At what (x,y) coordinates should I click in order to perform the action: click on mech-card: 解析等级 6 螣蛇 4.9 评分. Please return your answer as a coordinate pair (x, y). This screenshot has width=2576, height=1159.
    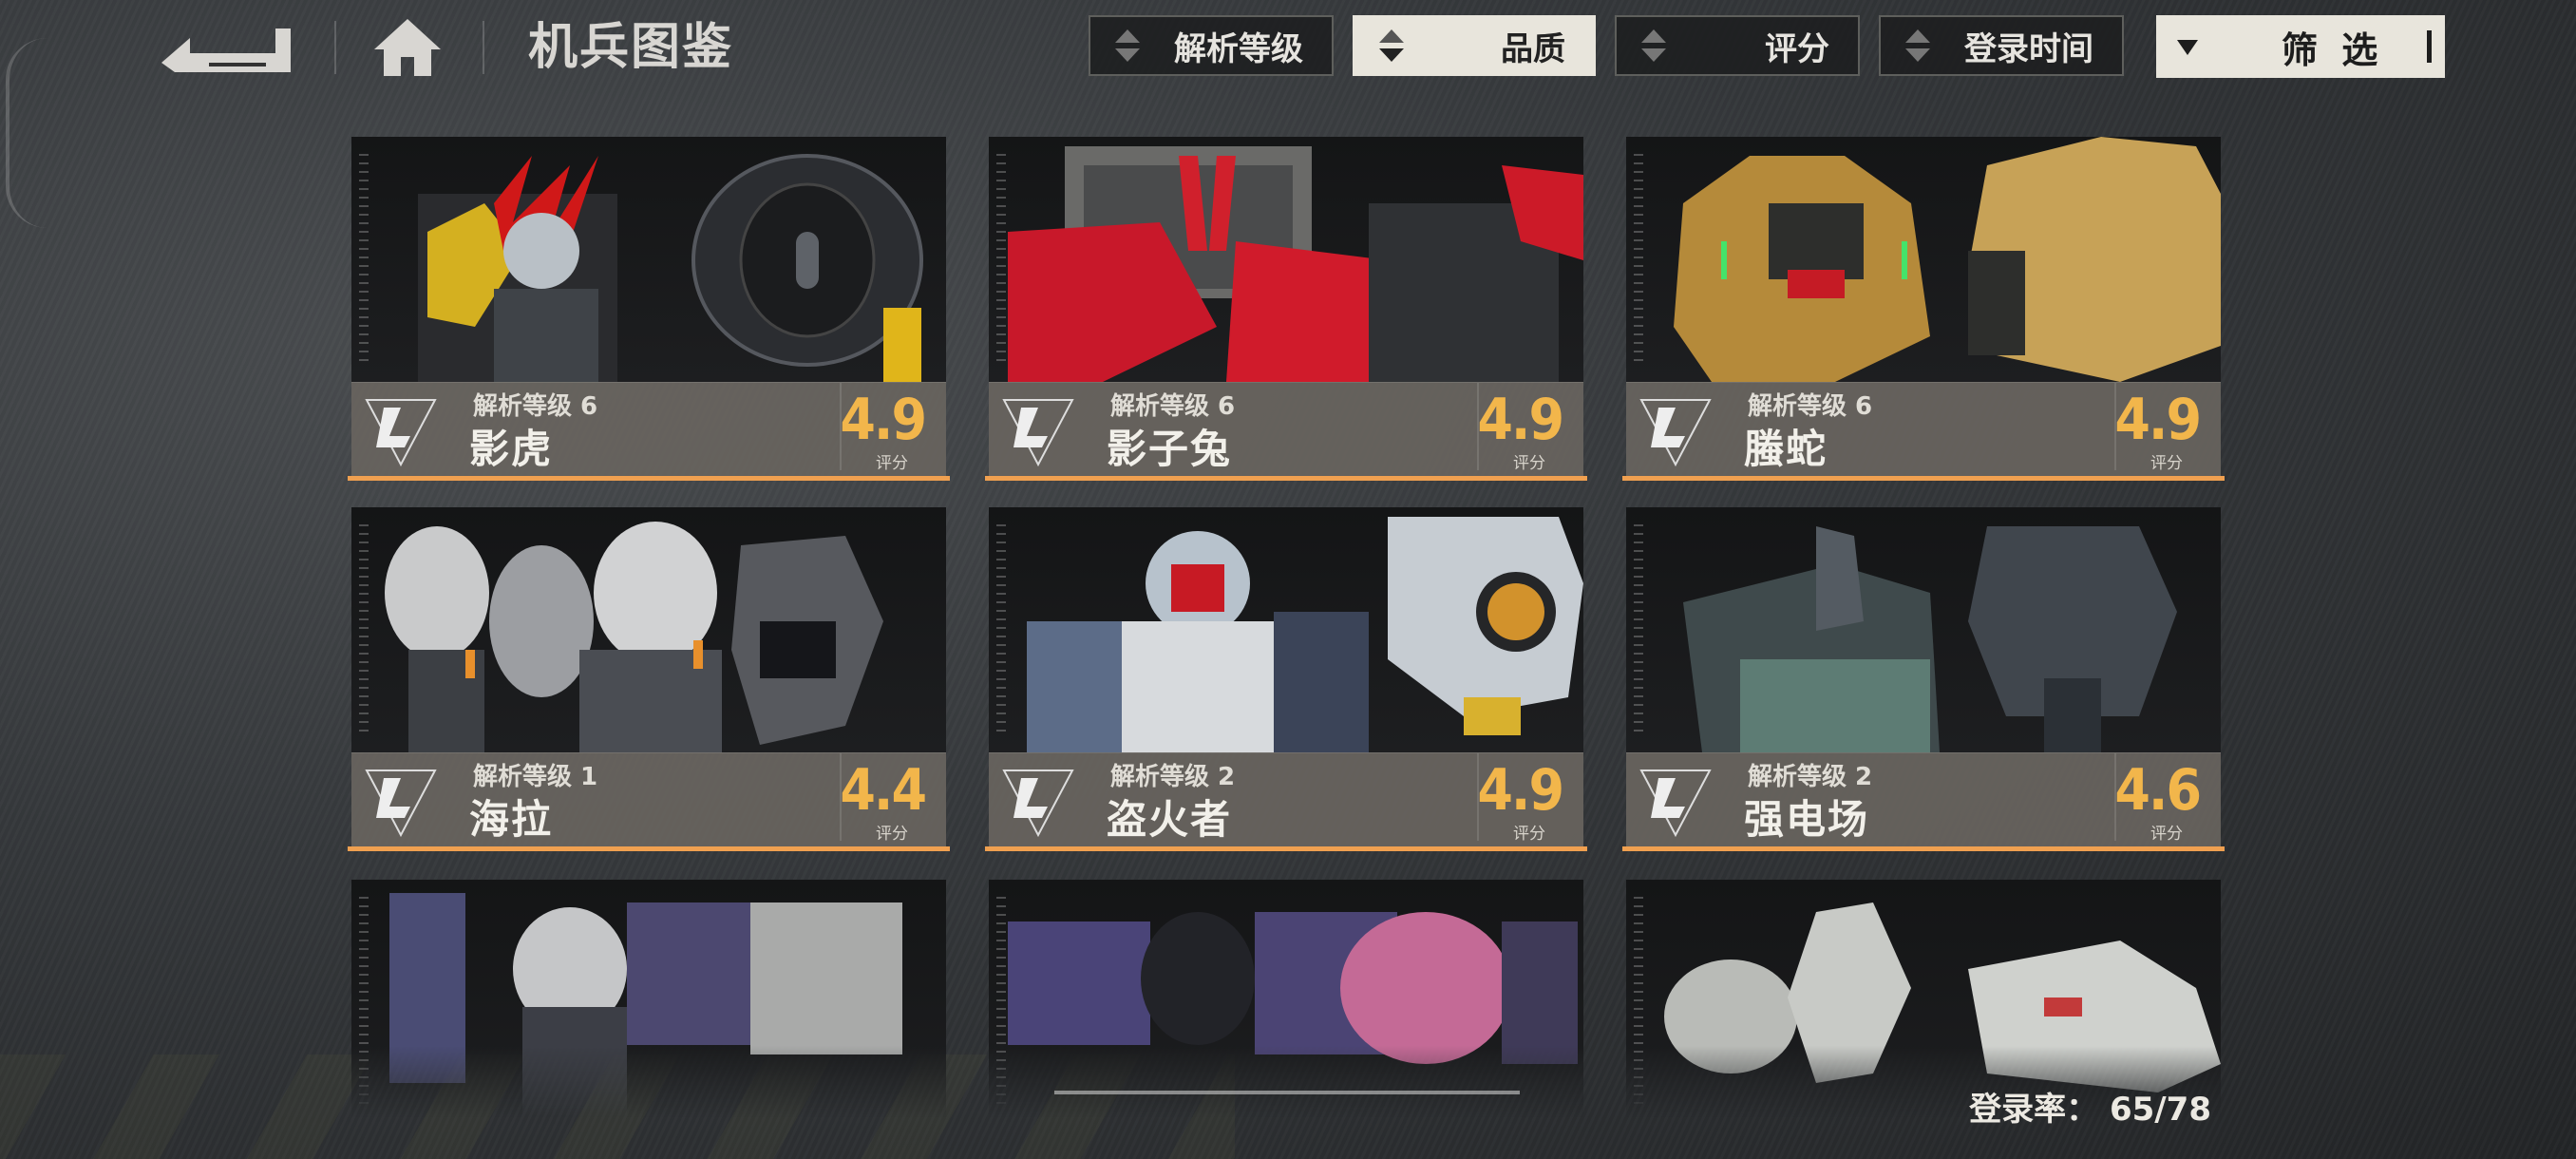
    Looking at the image, I should click on (1923, 309).